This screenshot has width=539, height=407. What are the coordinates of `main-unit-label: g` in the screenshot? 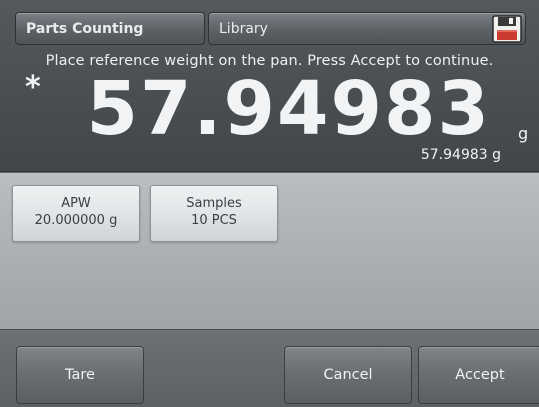 It's located at (523, 133).